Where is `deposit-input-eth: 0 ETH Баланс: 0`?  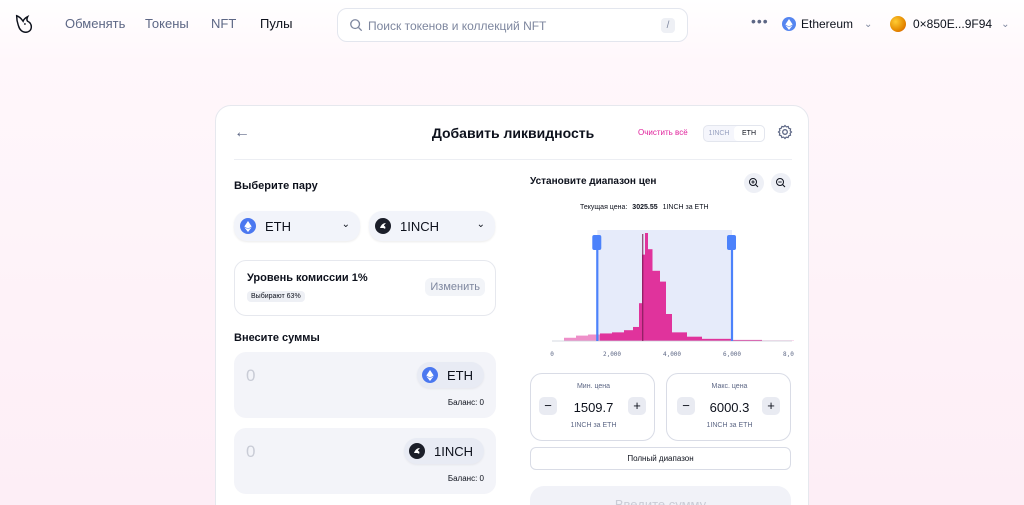
deposit-input-eth: 0 ETH Баланс: 0 is located at coordinates (365, 385).